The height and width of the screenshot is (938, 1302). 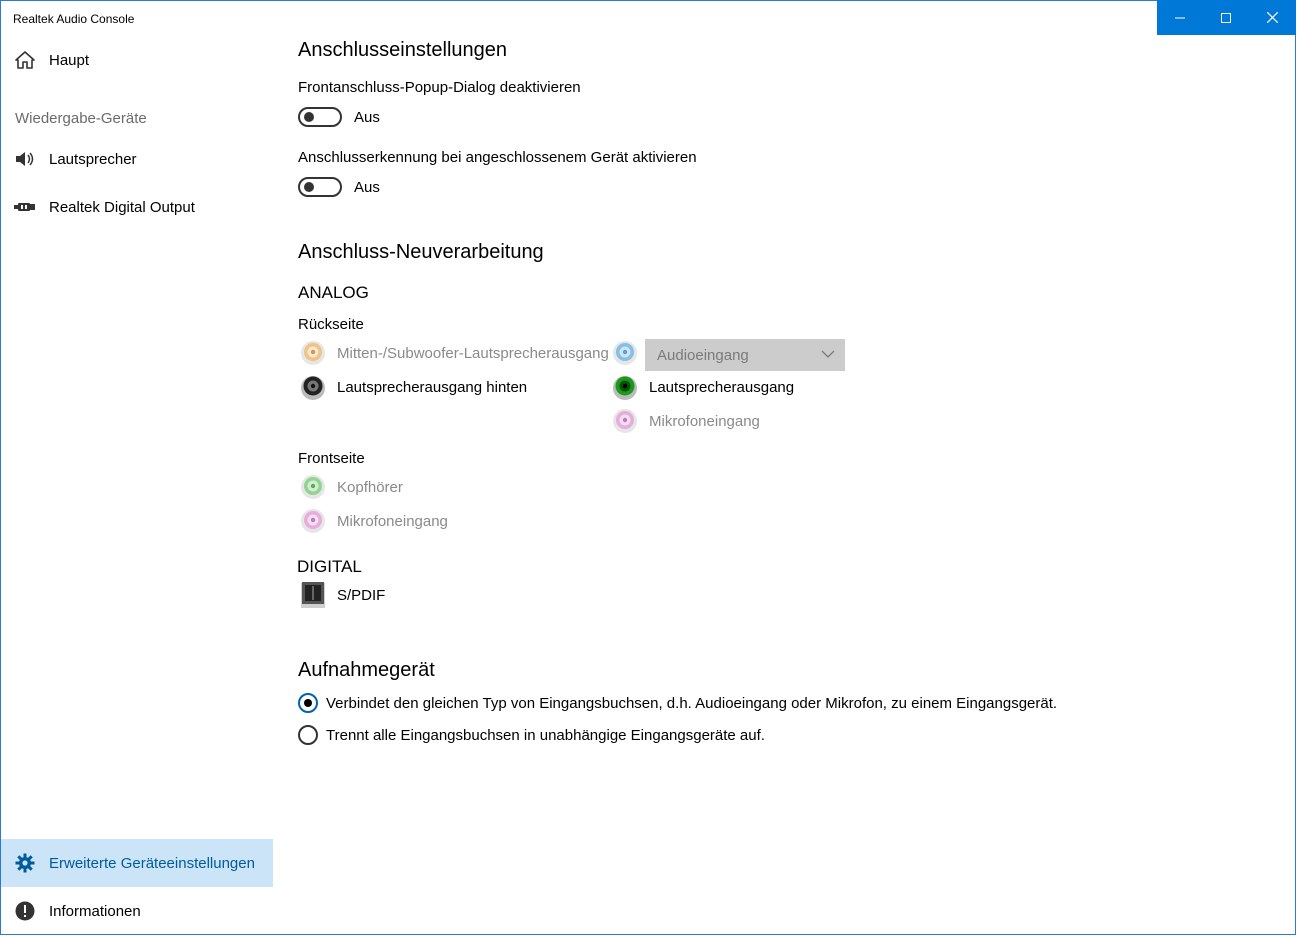 I want to click on sidebar-item-label: Haupt, so click(x=69, y=60).